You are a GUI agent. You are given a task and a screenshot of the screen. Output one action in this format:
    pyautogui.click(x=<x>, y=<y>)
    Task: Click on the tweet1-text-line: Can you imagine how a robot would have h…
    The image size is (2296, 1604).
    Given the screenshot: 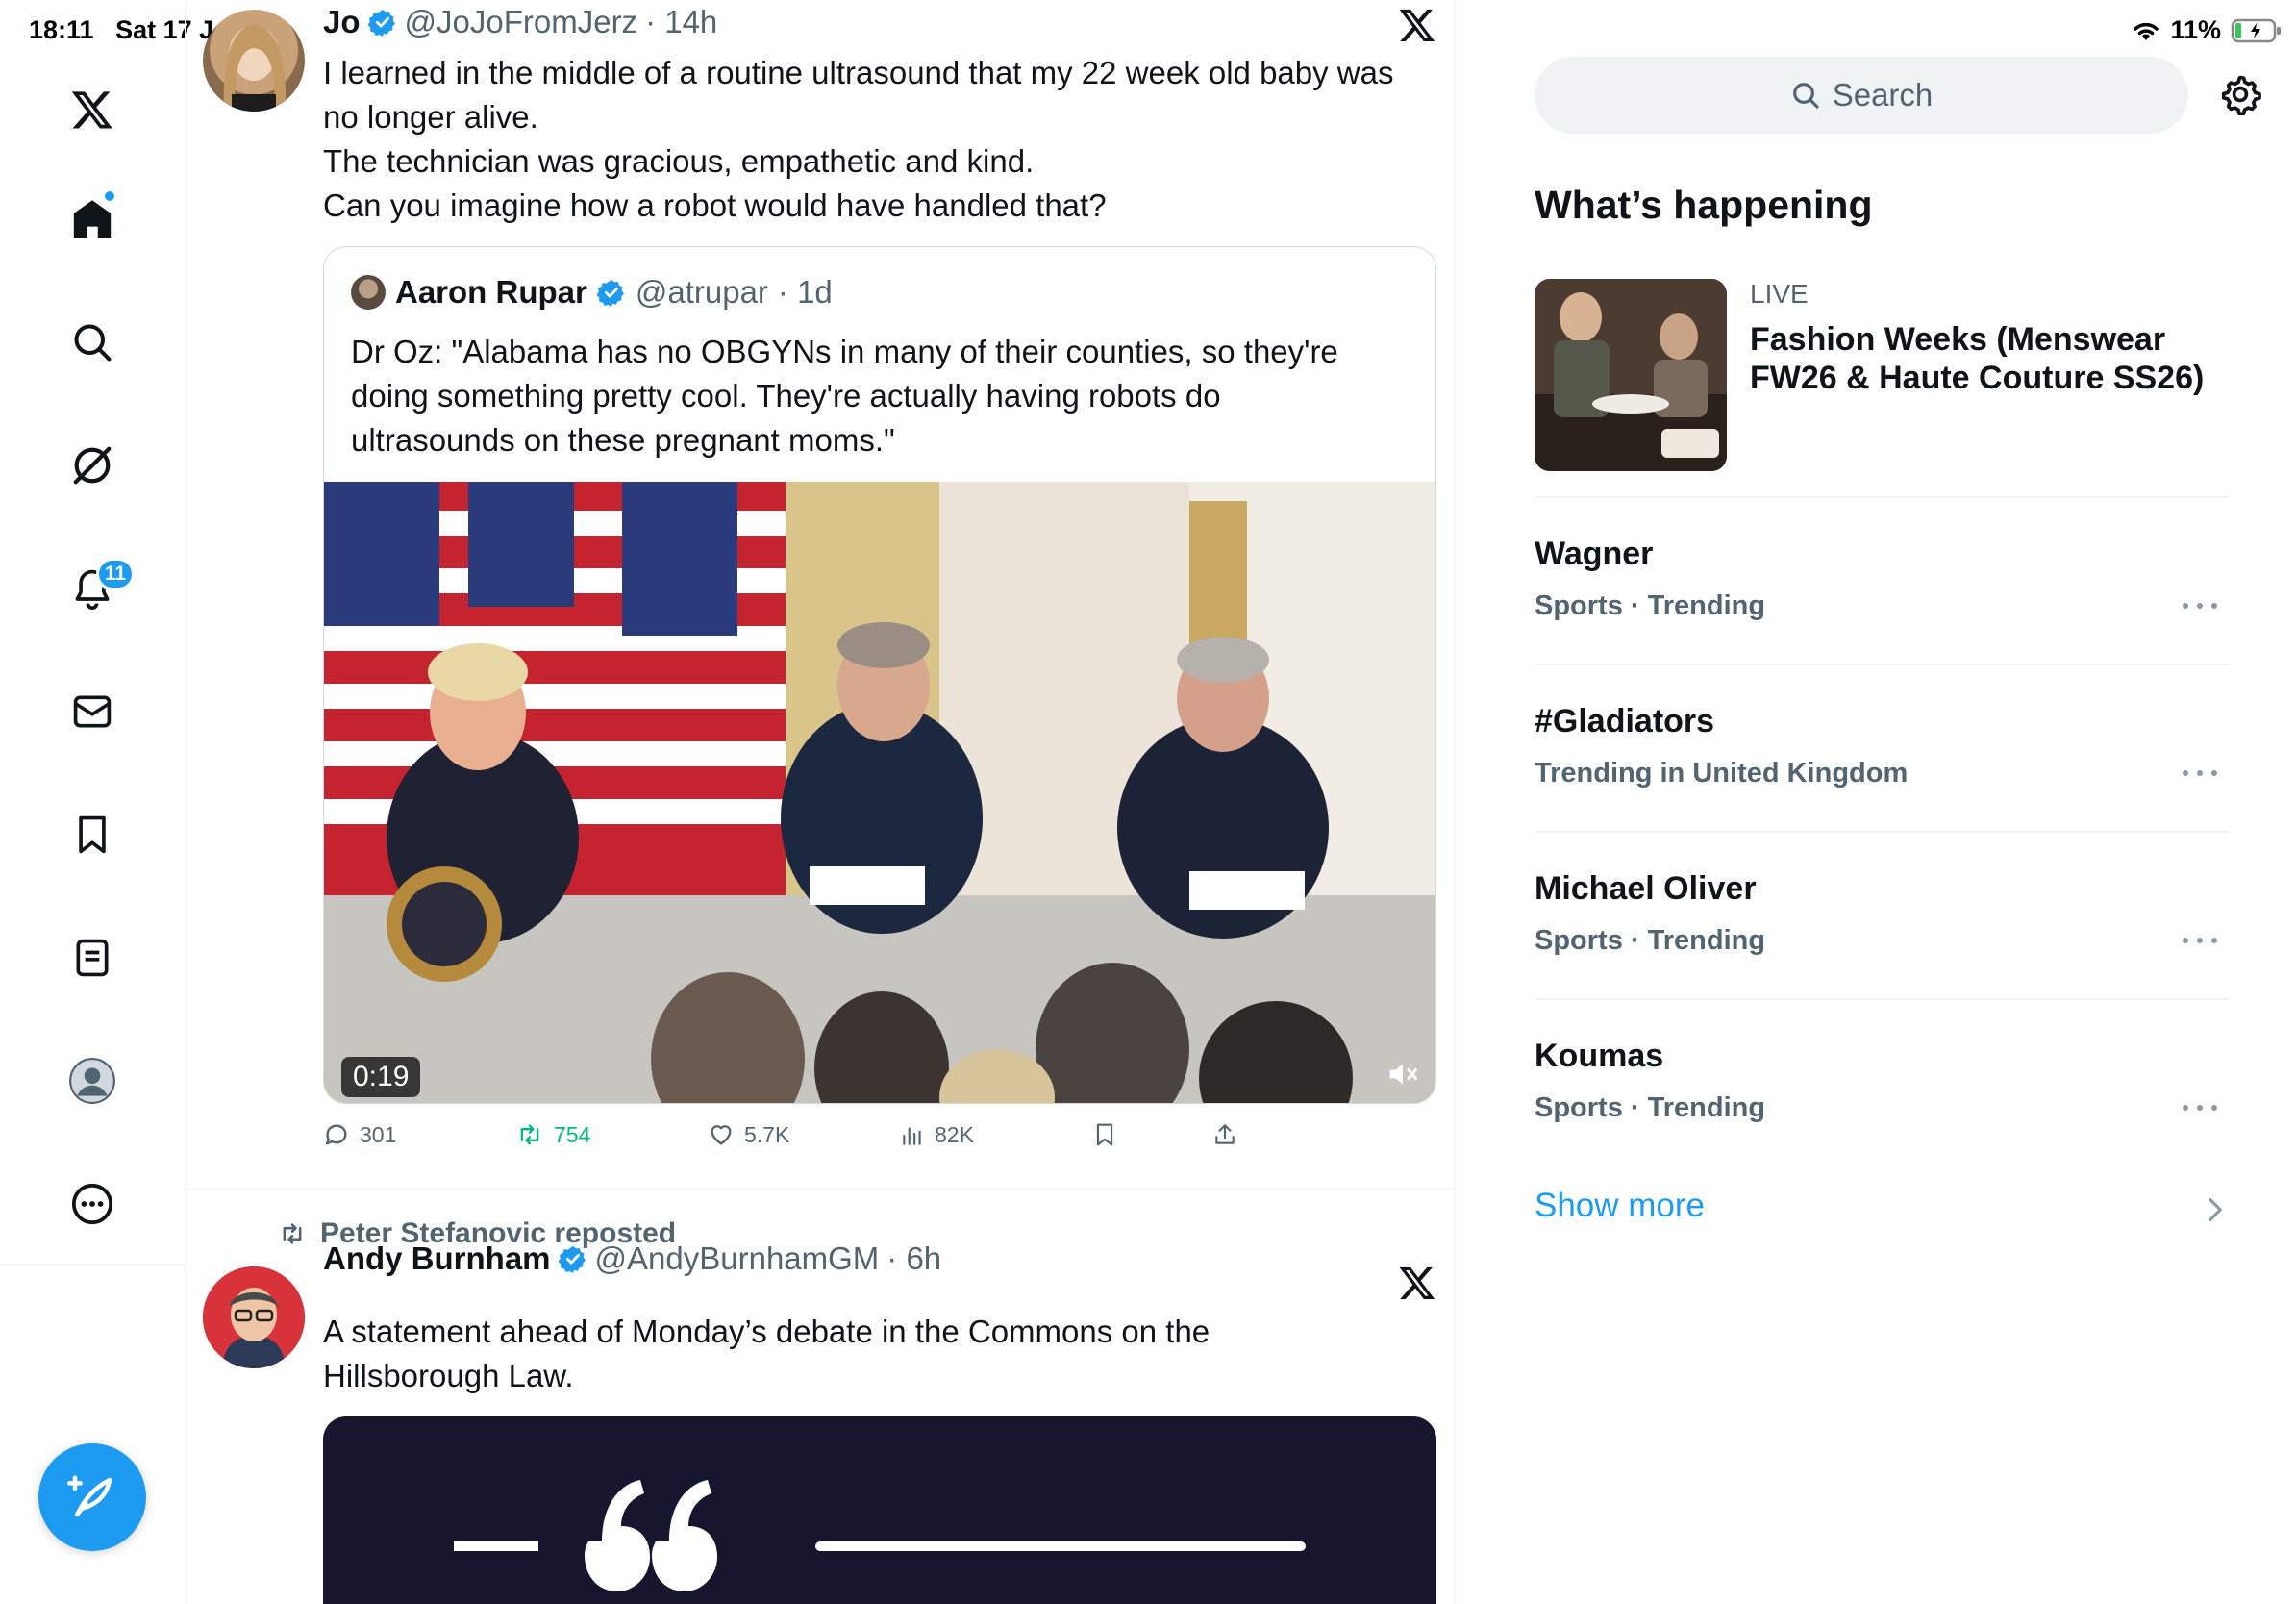 What is the action you would take?
    pyautogui.click(x=715, y=205)
    